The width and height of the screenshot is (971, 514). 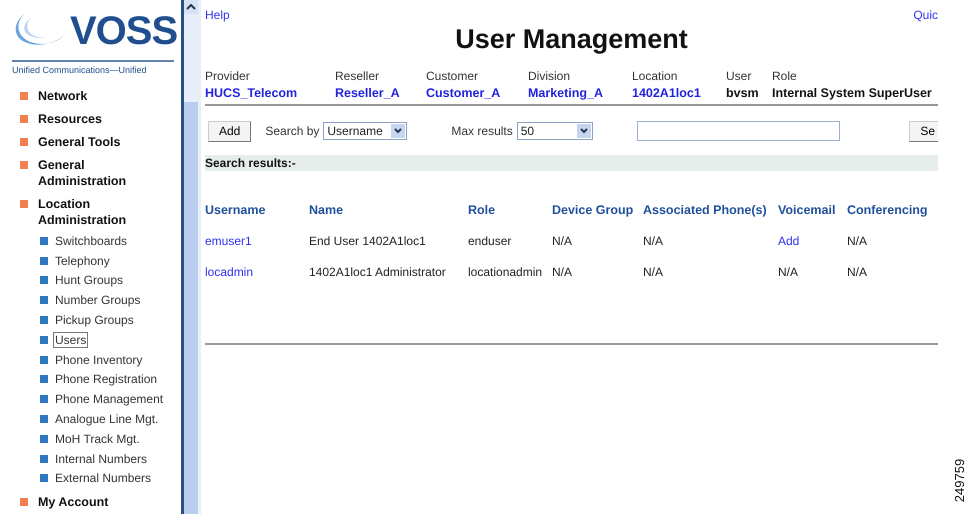 What do you see at coordinates (571, 39) in the screenshot?
I see `page-title: User Management` at bounding box center [571, 39].